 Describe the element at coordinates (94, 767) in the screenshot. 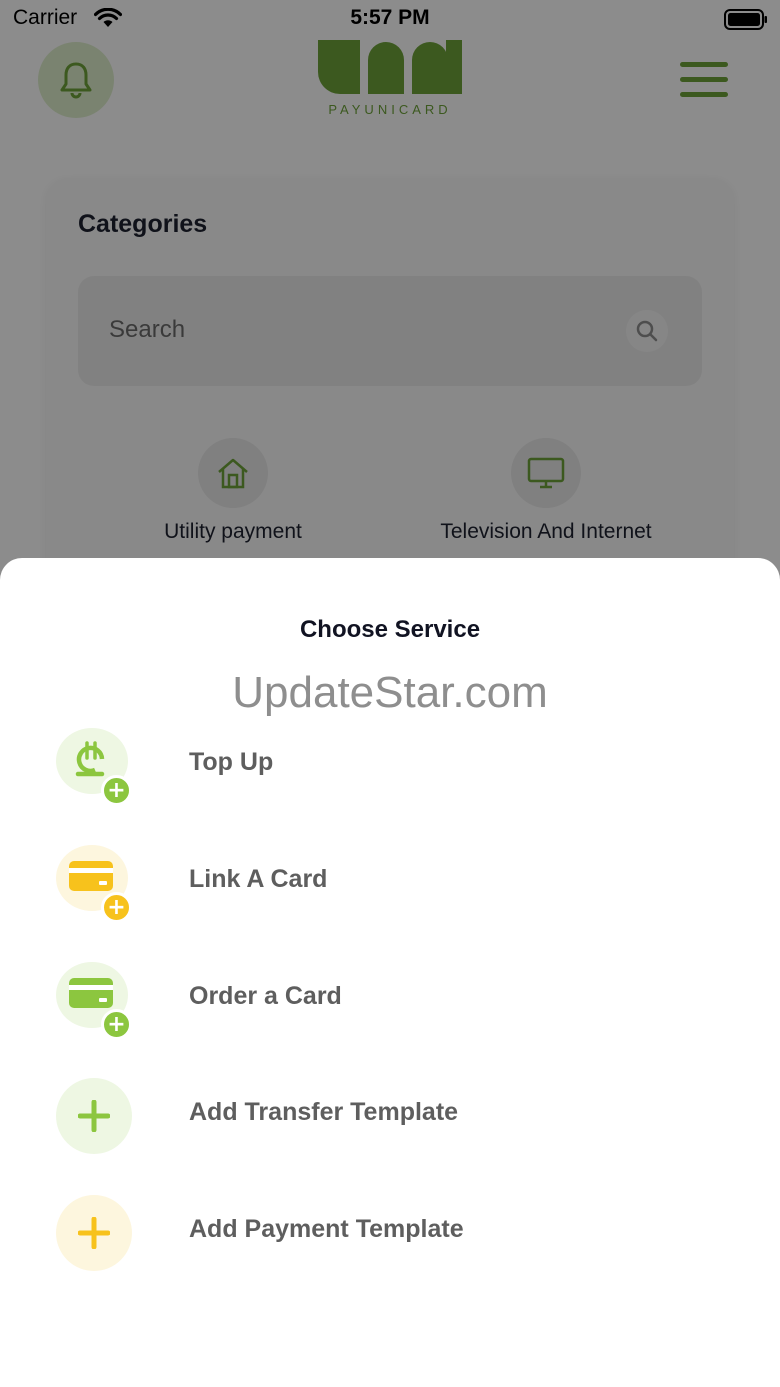

I see `lari-plus-icon: +` at that location.